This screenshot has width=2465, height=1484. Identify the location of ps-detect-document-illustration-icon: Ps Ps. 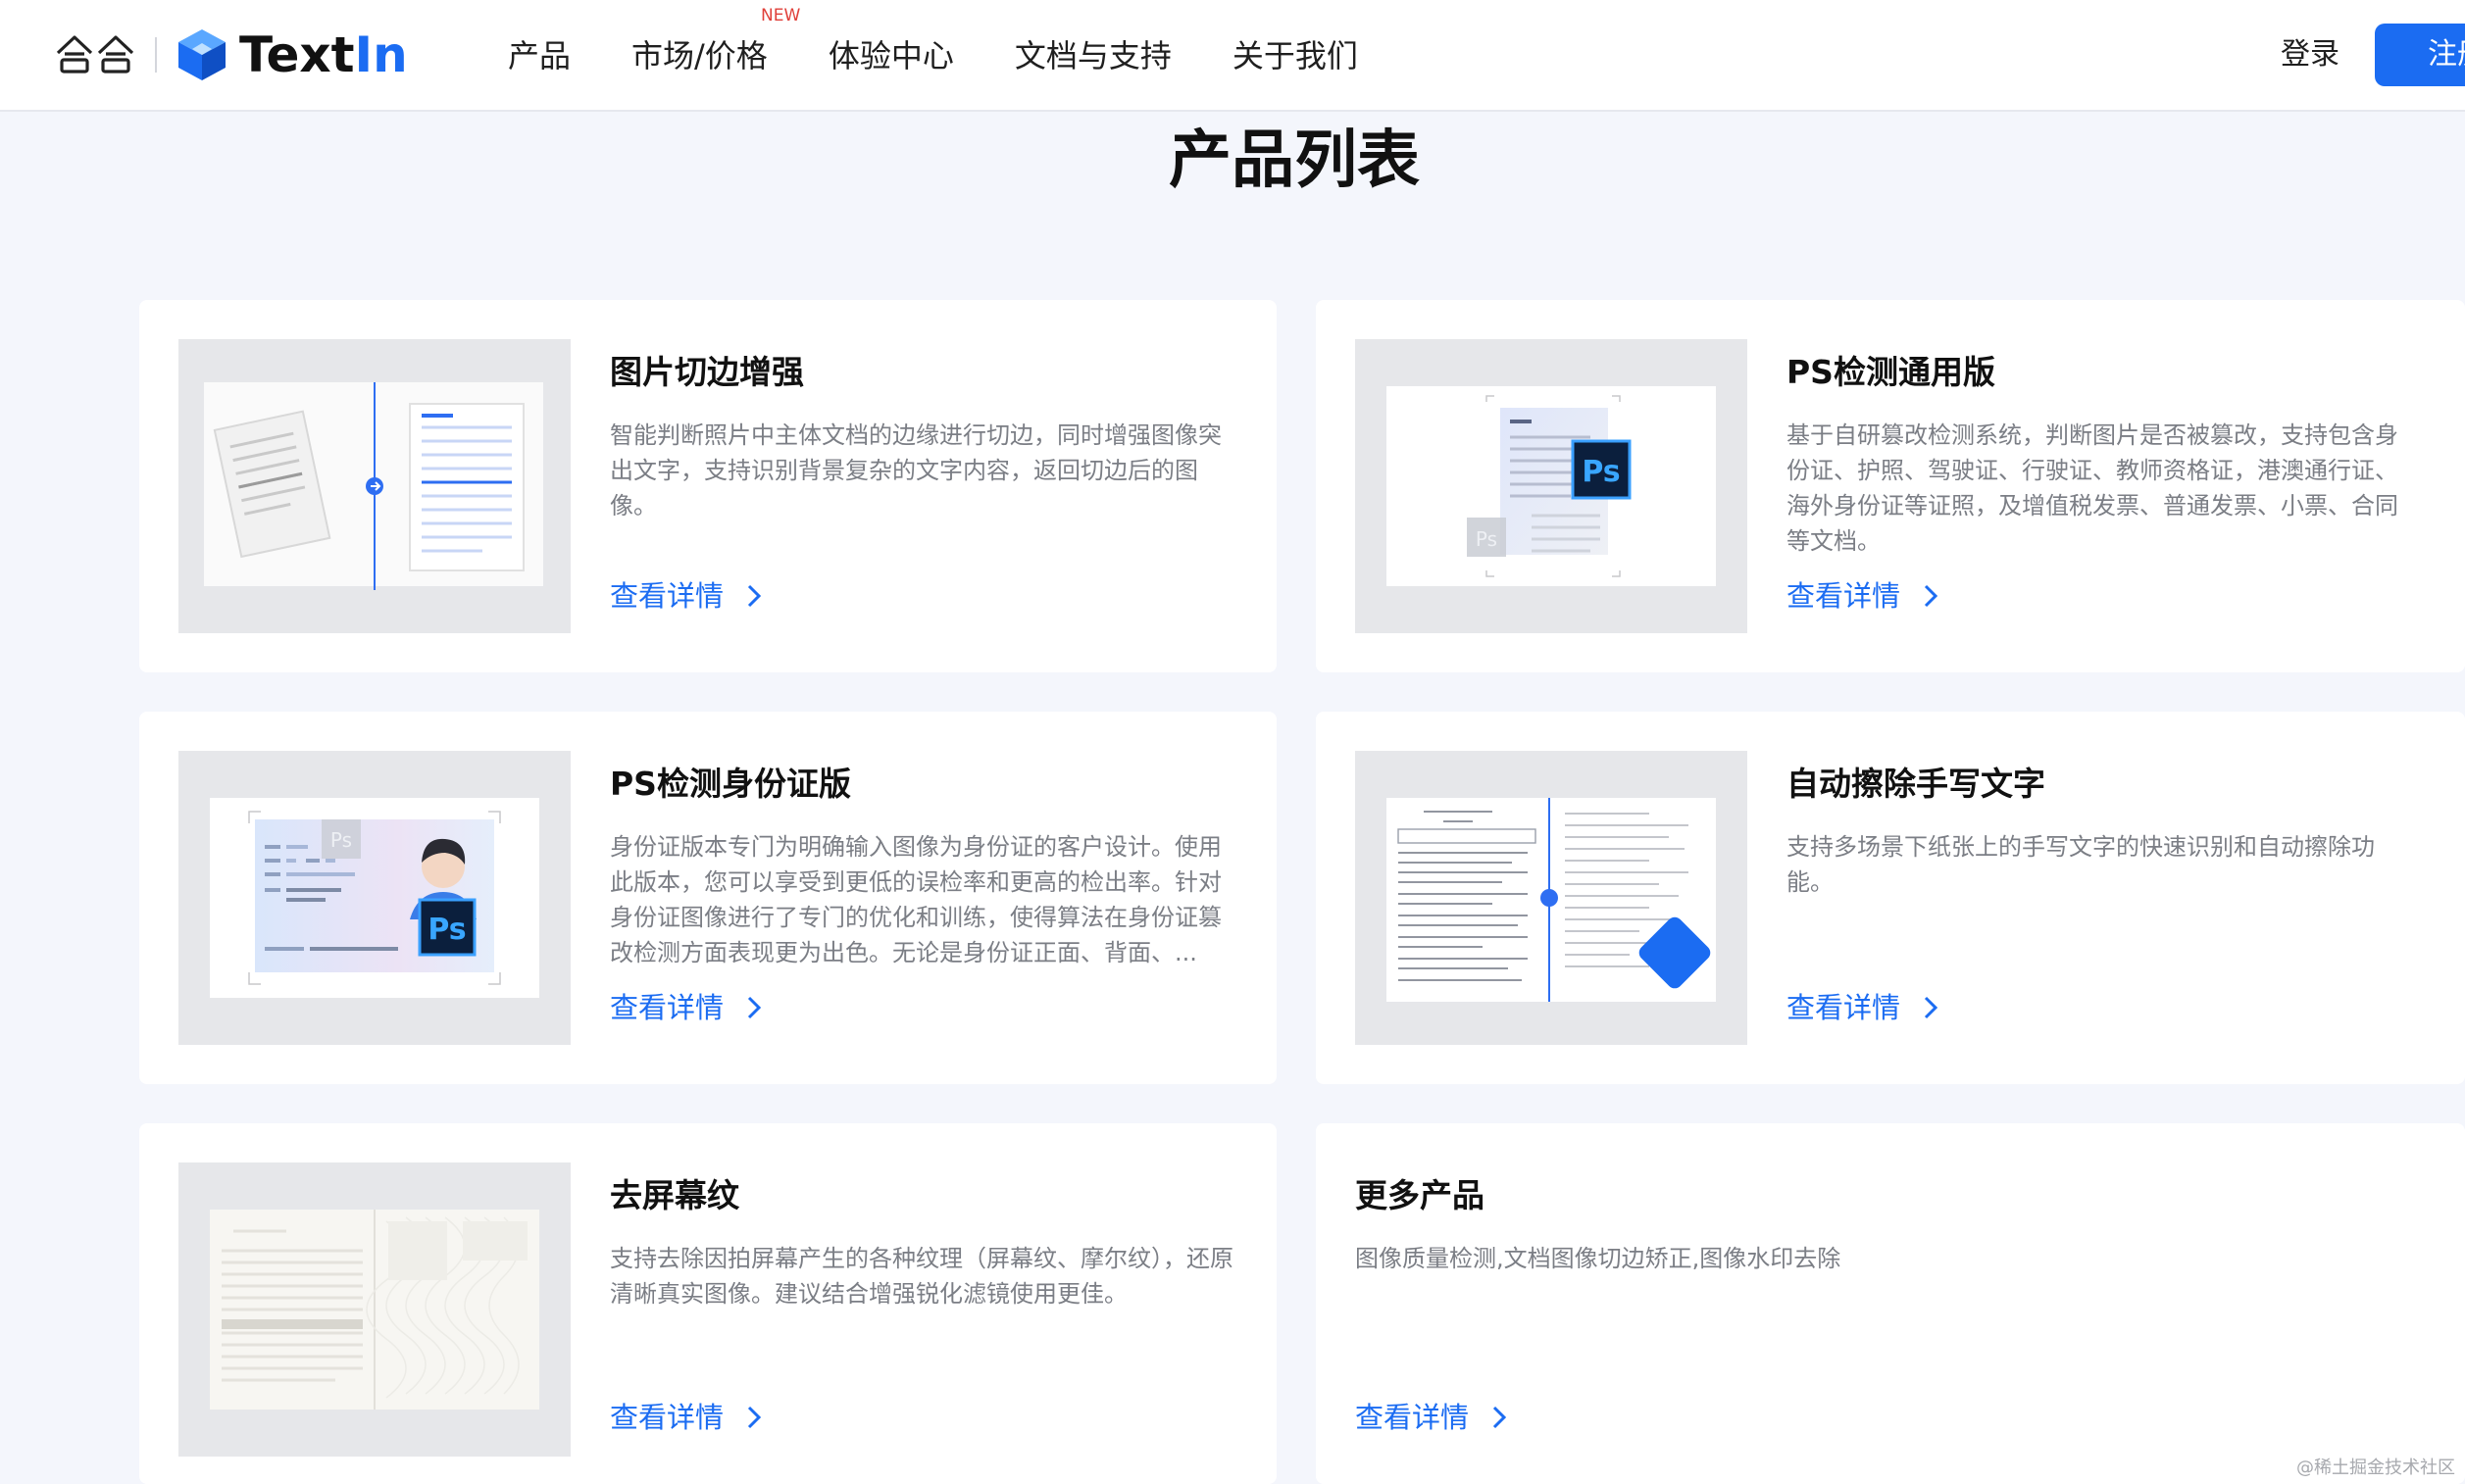
(1551, 486).